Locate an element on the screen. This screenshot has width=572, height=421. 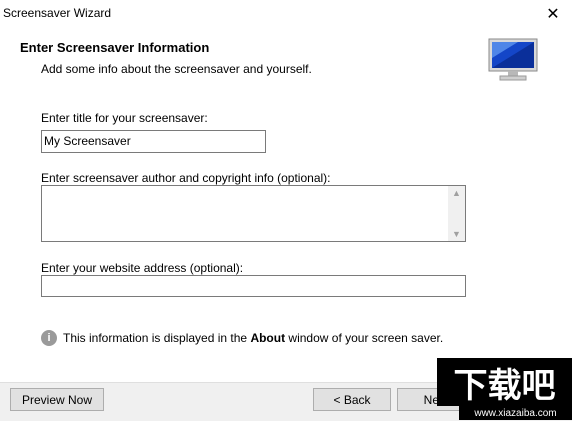
watermark-logo: 下载吧 www.xiazaiba.com is located at coordinates (504, 386).